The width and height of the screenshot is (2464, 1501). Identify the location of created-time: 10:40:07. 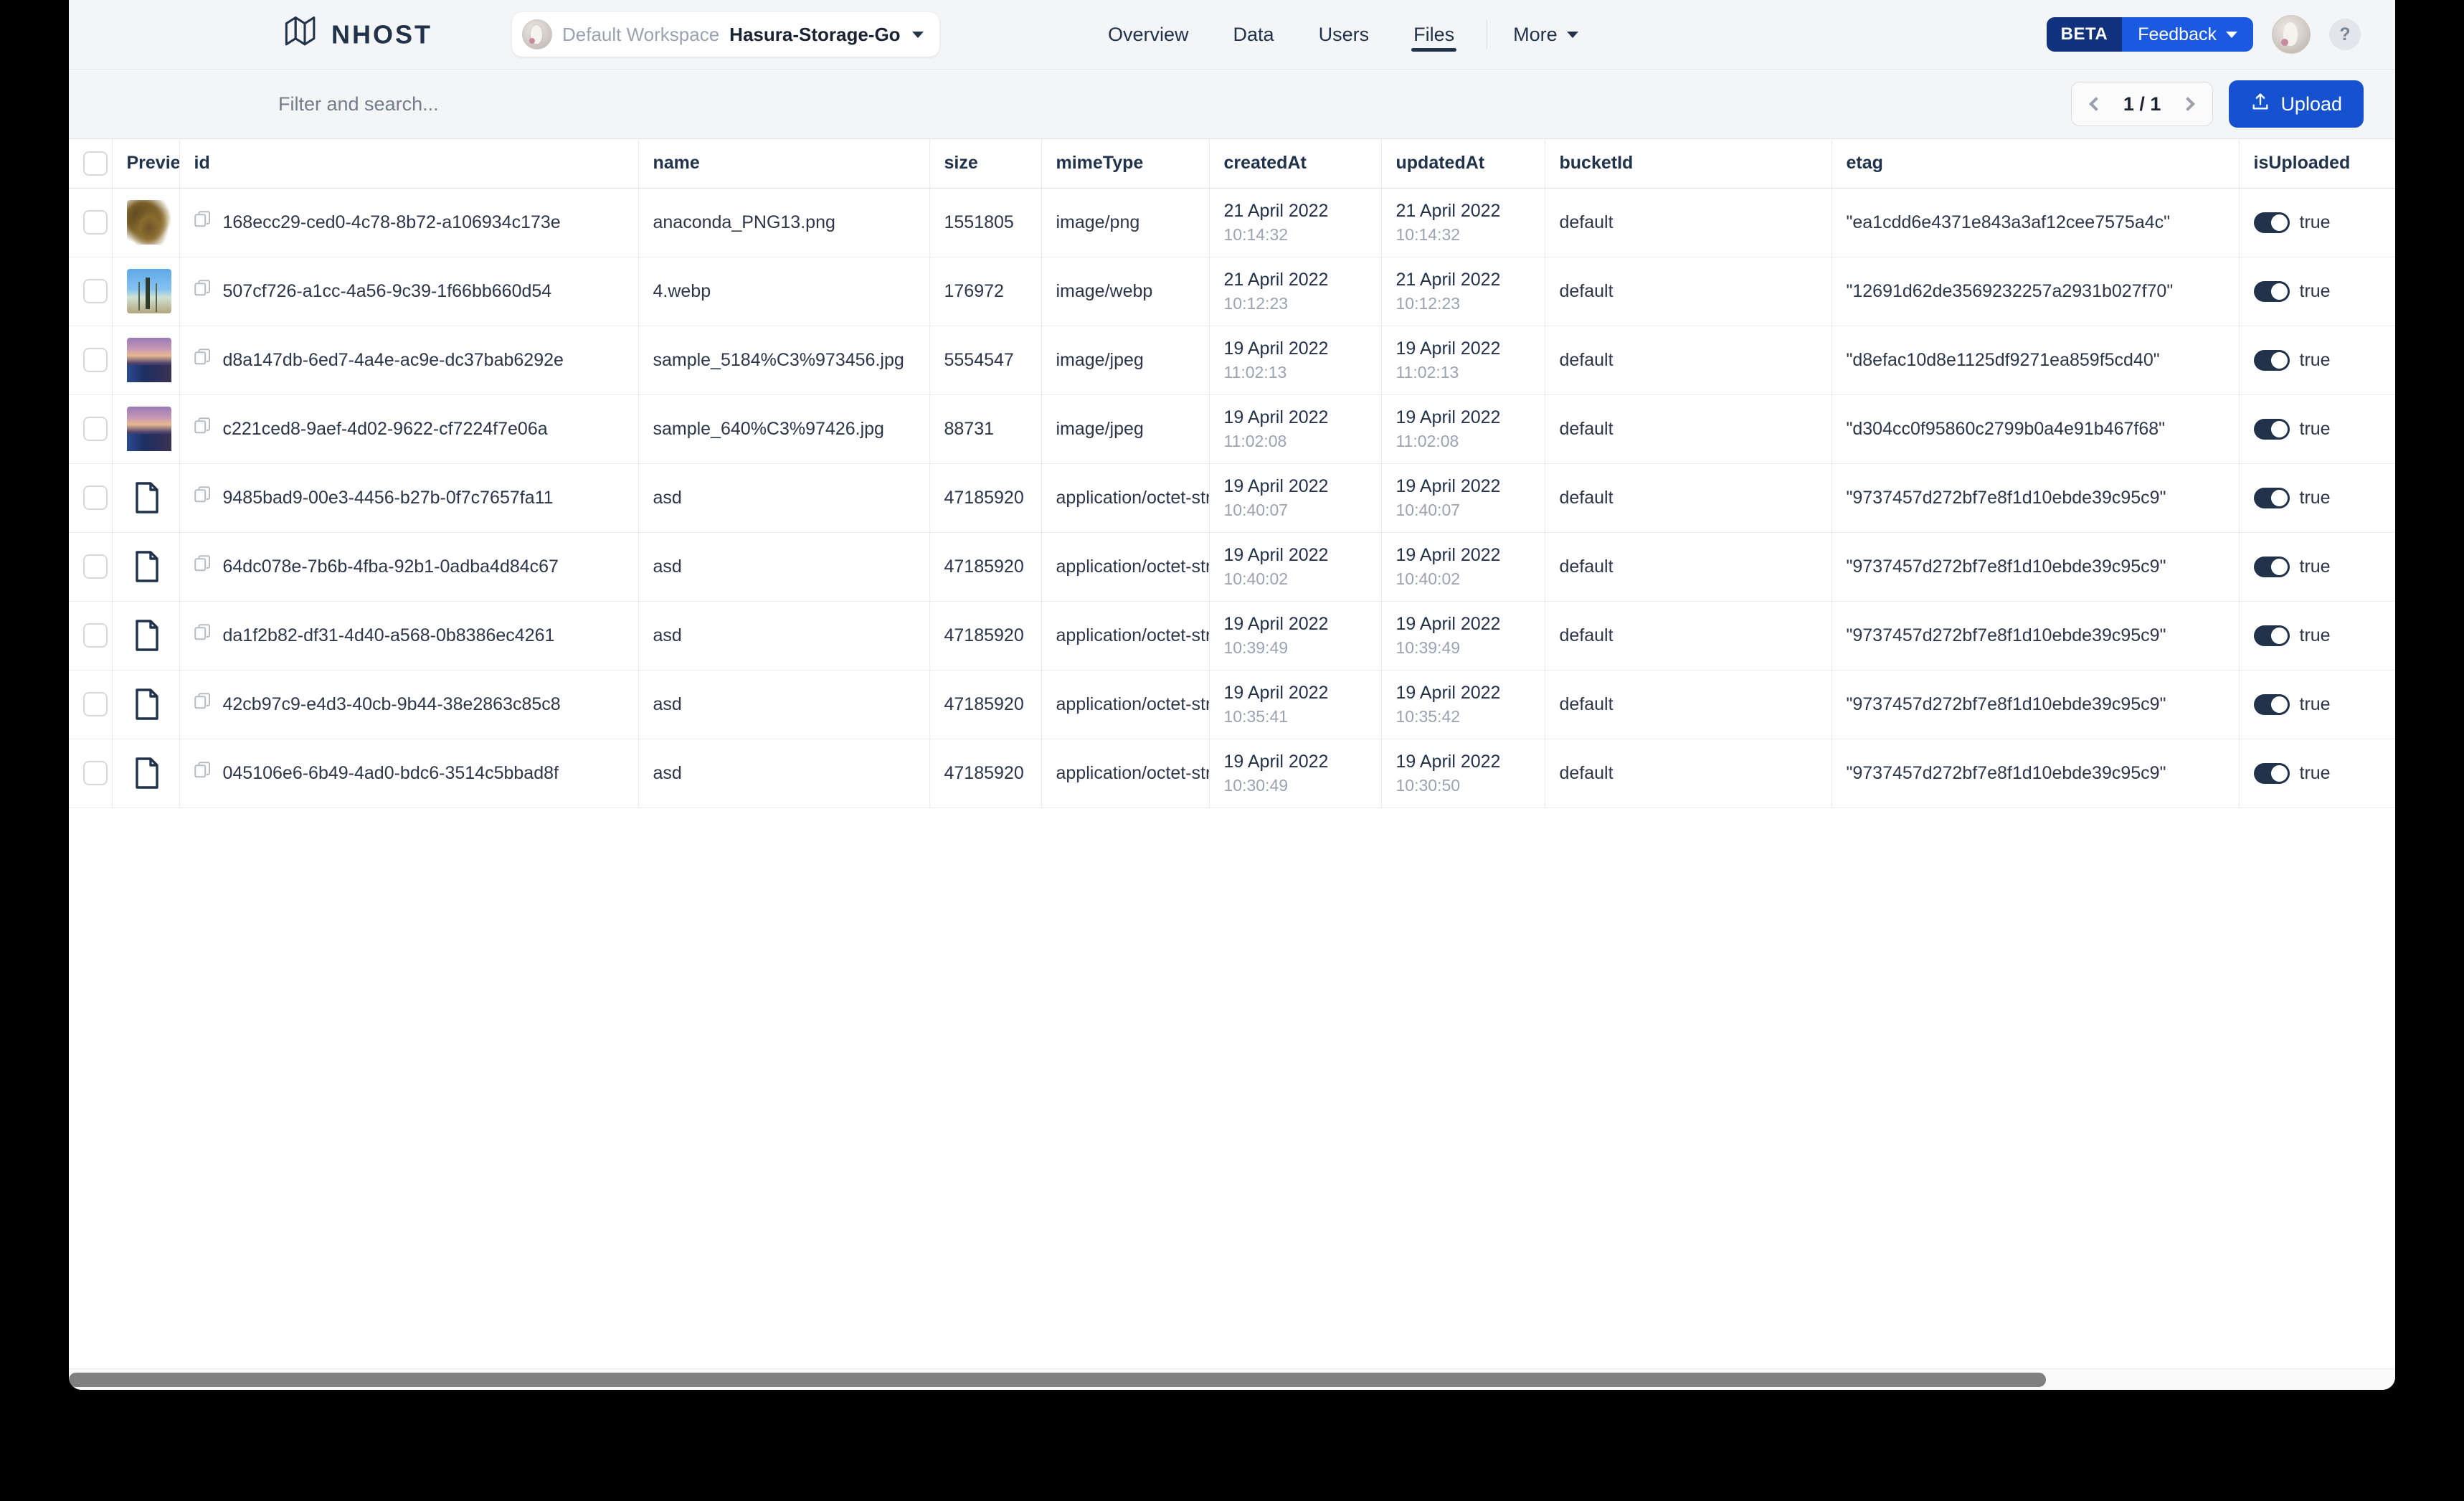
(1256, 509).